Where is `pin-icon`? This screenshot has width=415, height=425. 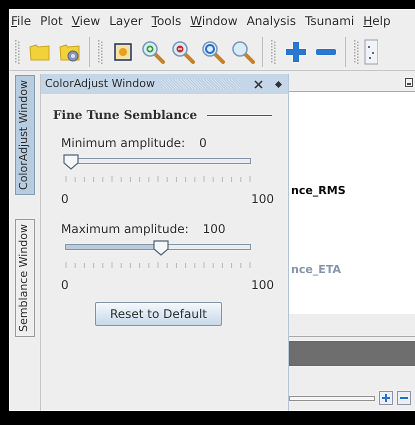 pin-icon is located at coordinates (278, 84).